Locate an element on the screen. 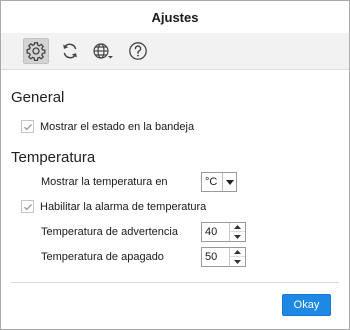  show-tray-status-option: Mostrar el estado en la bandeja is located at coordinates (107, 126).